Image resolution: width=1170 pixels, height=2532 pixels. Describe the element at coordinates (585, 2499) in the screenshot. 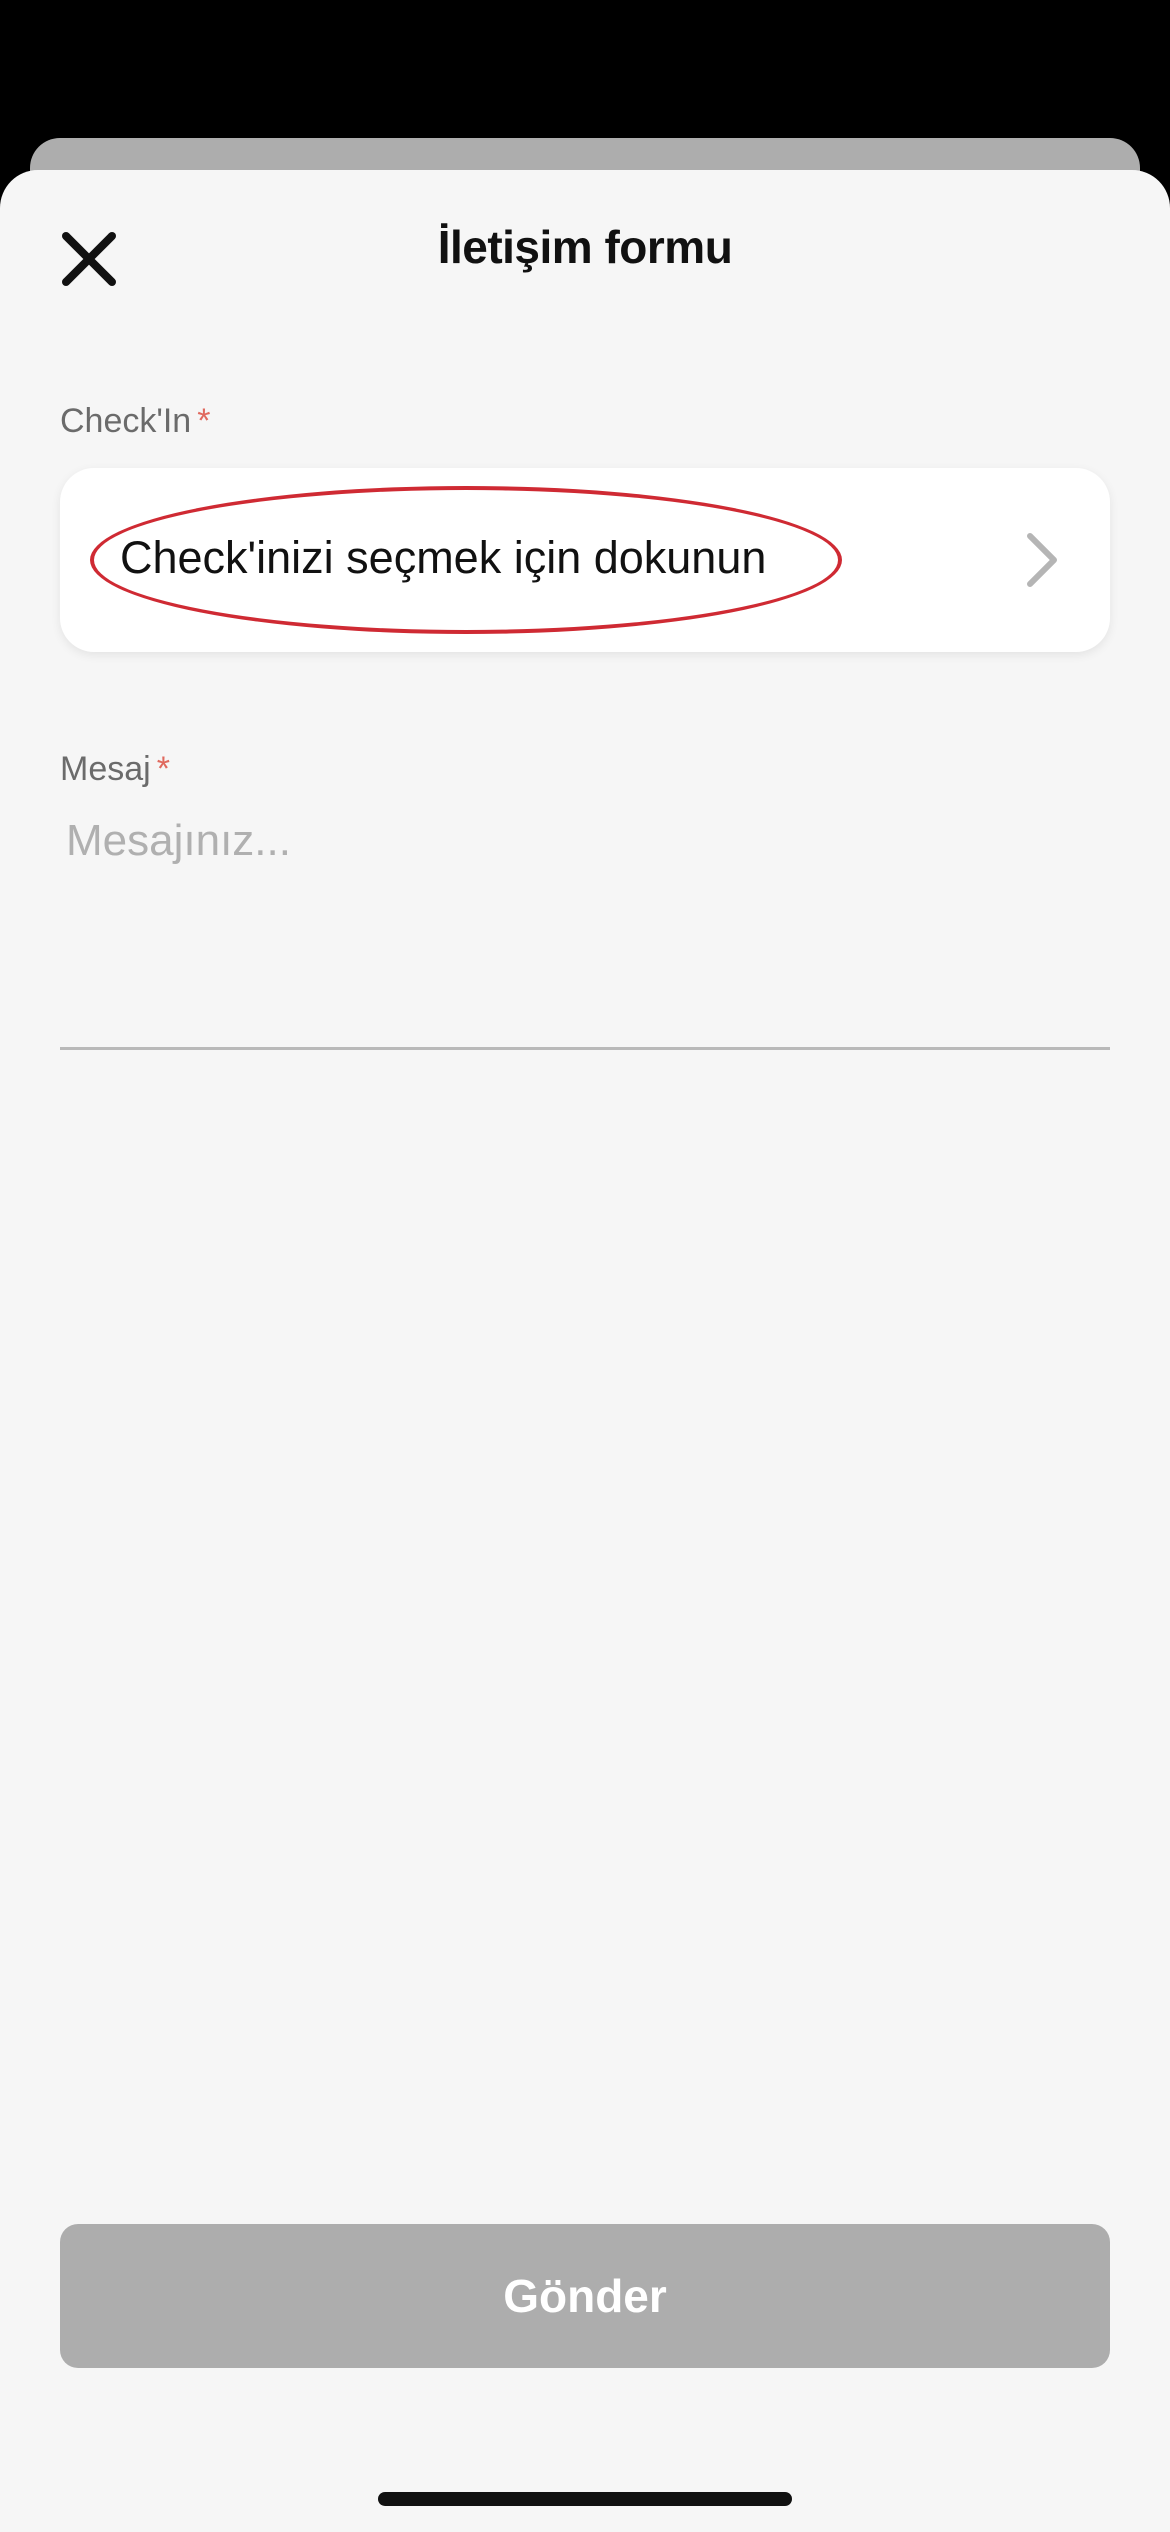

I see `home-indicator` at that location.